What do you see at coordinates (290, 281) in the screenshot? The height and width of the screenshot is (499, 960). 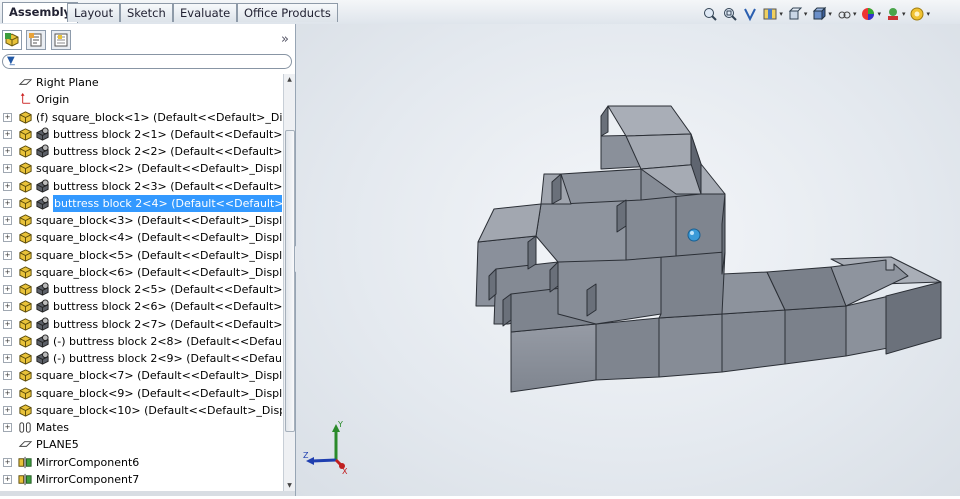 I see `scroll-thumb` at bounding box center [290, 281].